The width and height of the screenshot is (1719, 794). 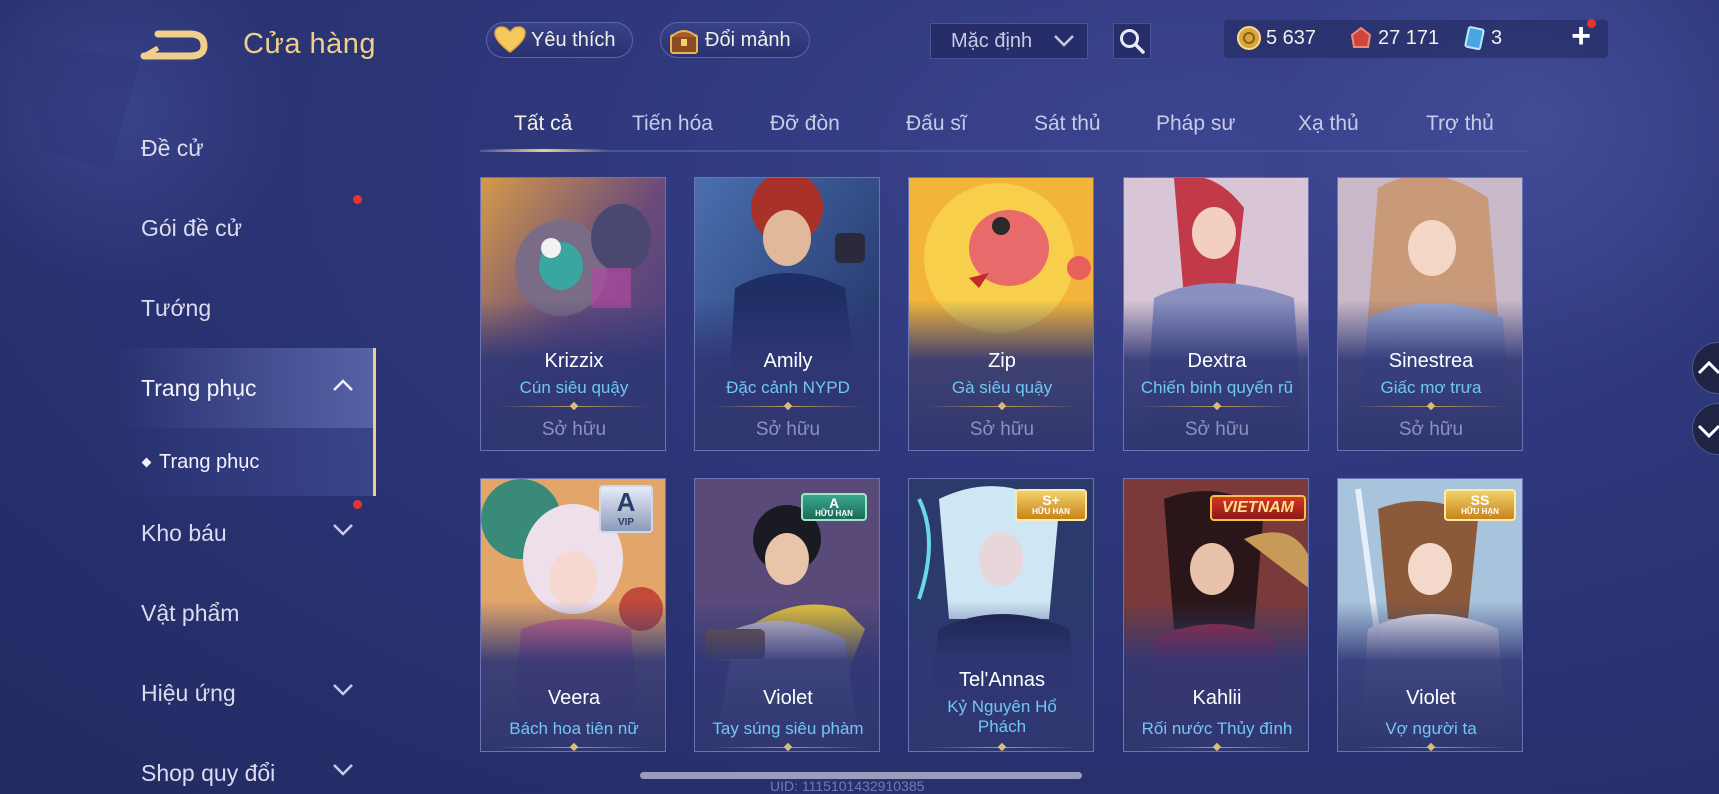 What do you see at coordinates (748, 39) in the screenshot?
I see `exchange-shards-label: Đổi mảnh` at bounding box center [748, 39].